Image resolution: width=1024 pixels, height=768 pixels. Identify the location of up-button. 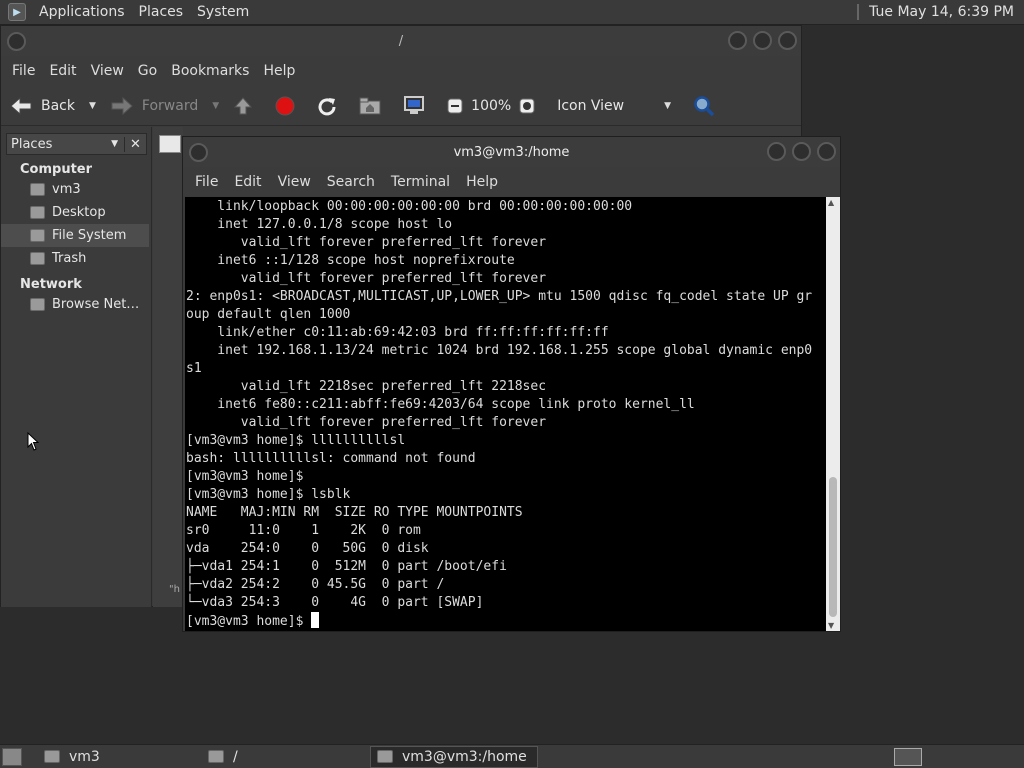
(247, 106).